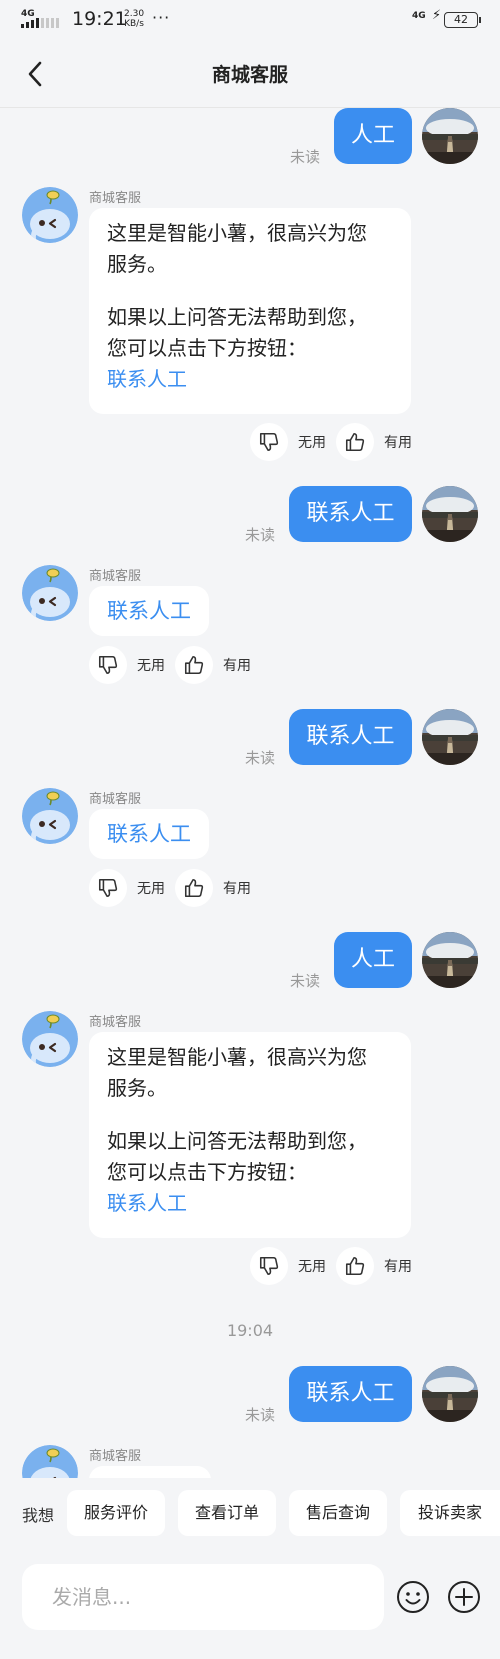  I want to click on clock: 19:21, so click(99, 19).